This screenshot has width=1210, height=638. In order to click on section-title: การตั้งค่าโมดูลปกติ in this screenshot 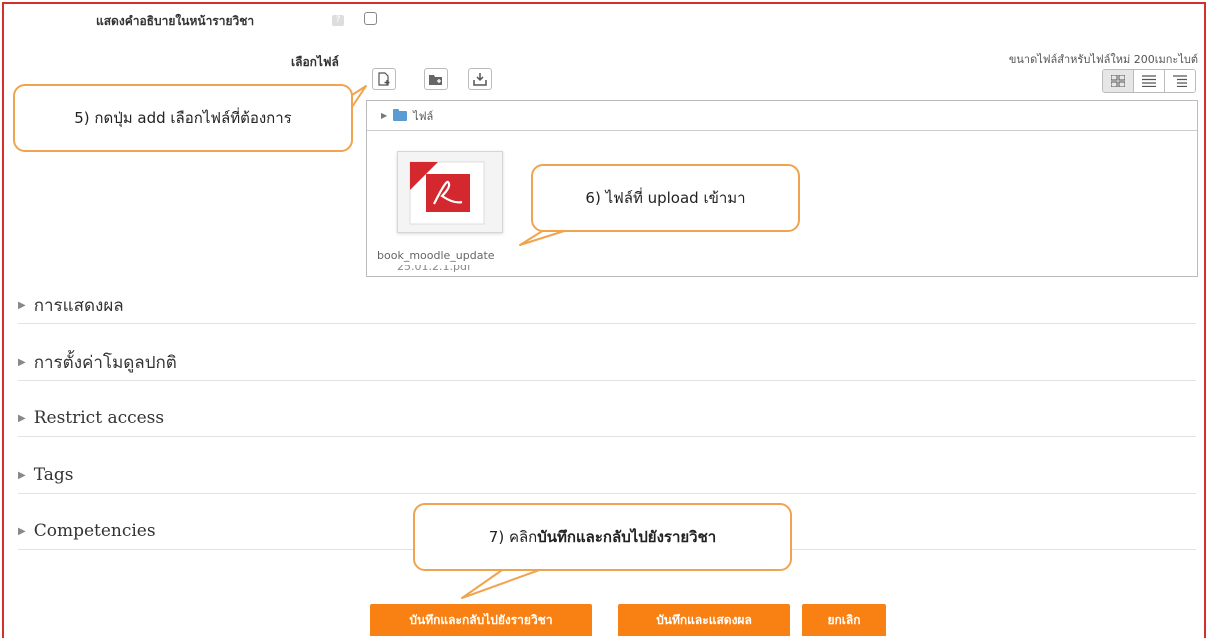, I will do `click(105, 362)`.